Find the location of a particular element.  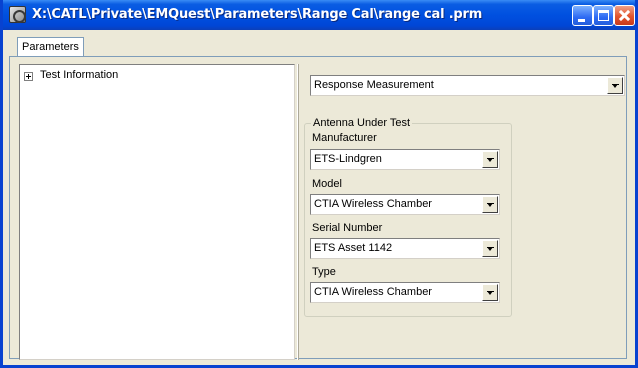

tab-label: Parameters is located at coordinates (50, 47).